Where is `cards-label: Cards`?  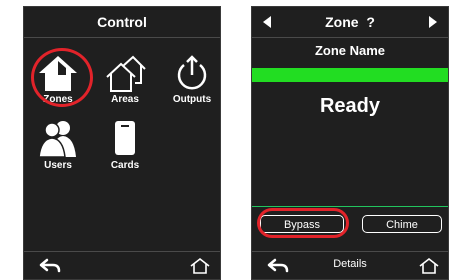 cards-label: Cards is located at coordinates (125, 165).